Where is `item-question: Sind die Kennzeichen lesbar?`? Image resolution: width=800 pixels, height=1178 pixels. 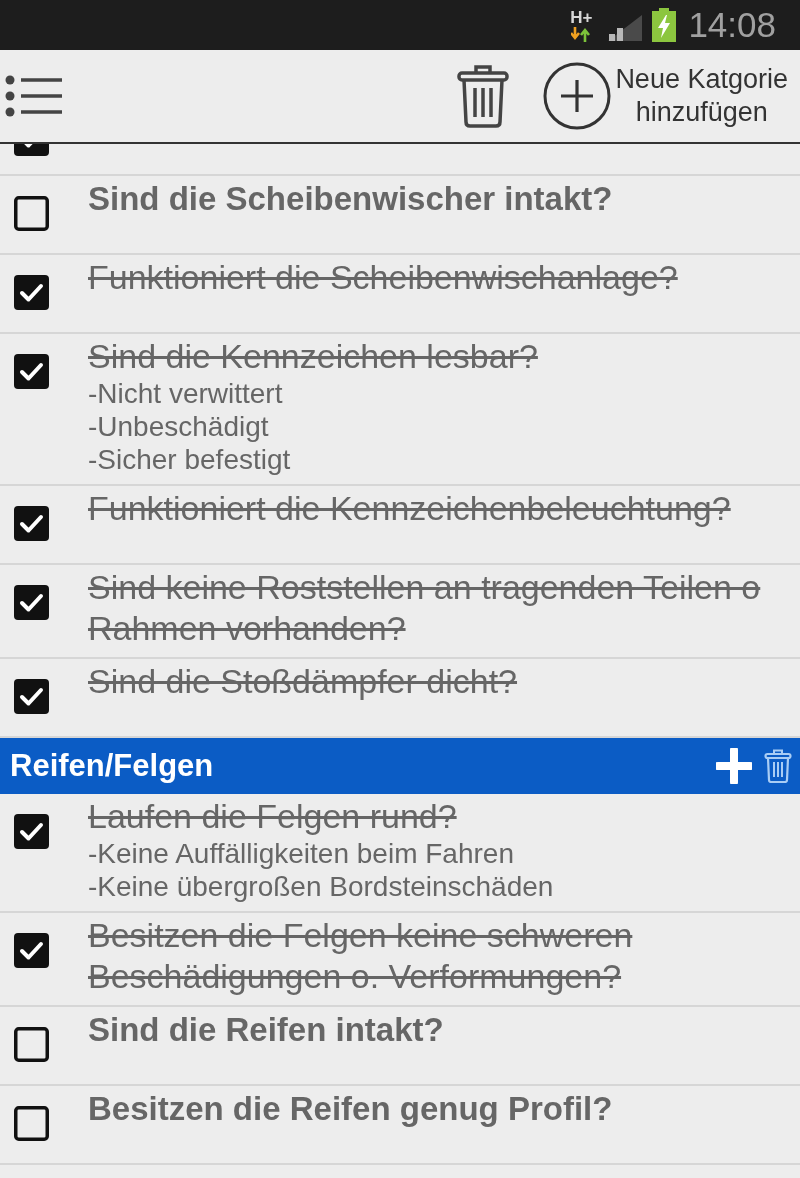 item-question: Sind die Kennzeichen lesbar? is located at coordinates (313, 356).